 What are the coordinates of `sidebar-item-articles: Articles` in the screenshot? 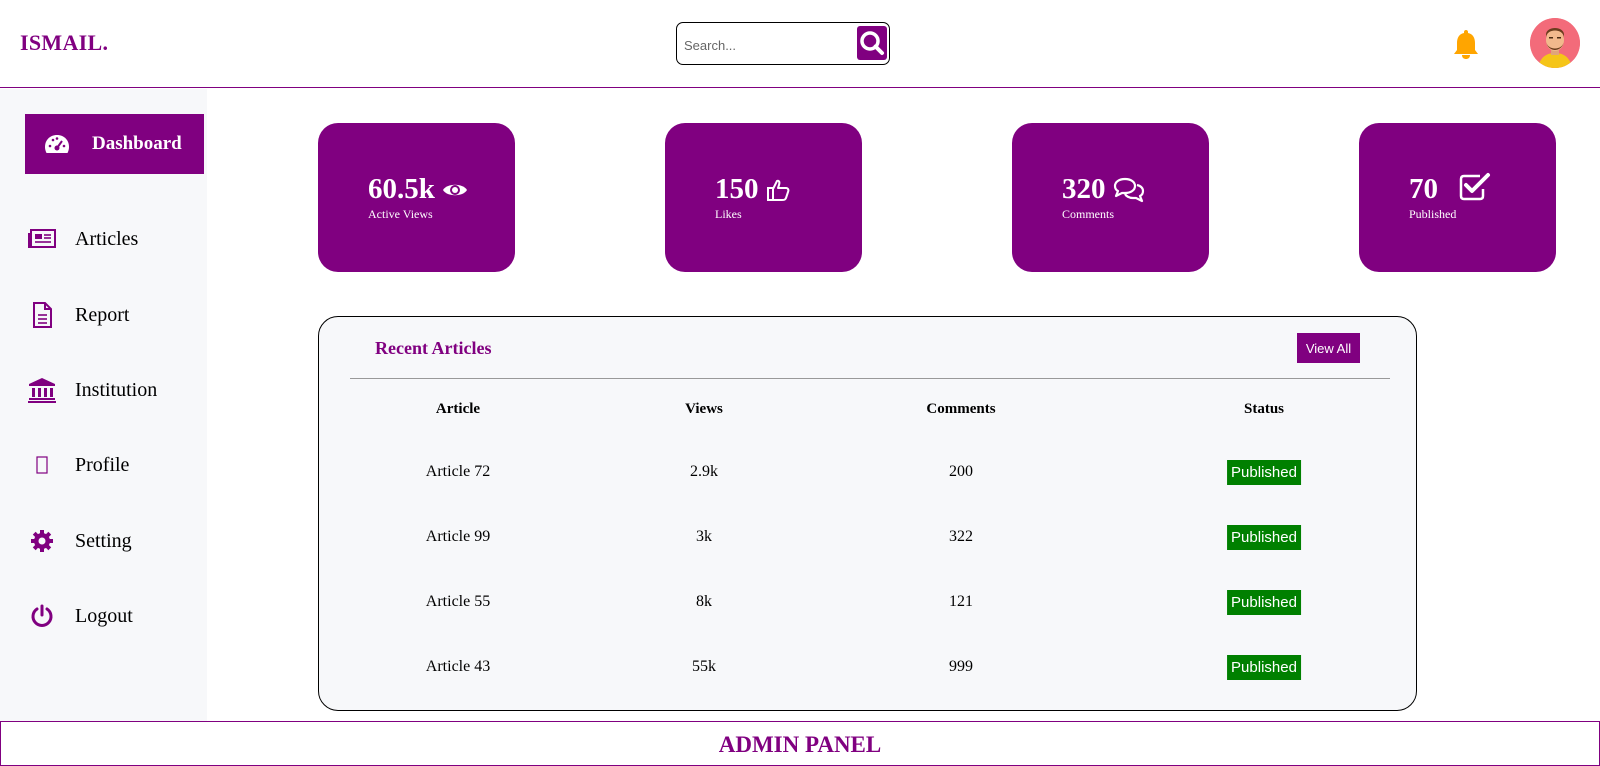 It's located at (115, 239).